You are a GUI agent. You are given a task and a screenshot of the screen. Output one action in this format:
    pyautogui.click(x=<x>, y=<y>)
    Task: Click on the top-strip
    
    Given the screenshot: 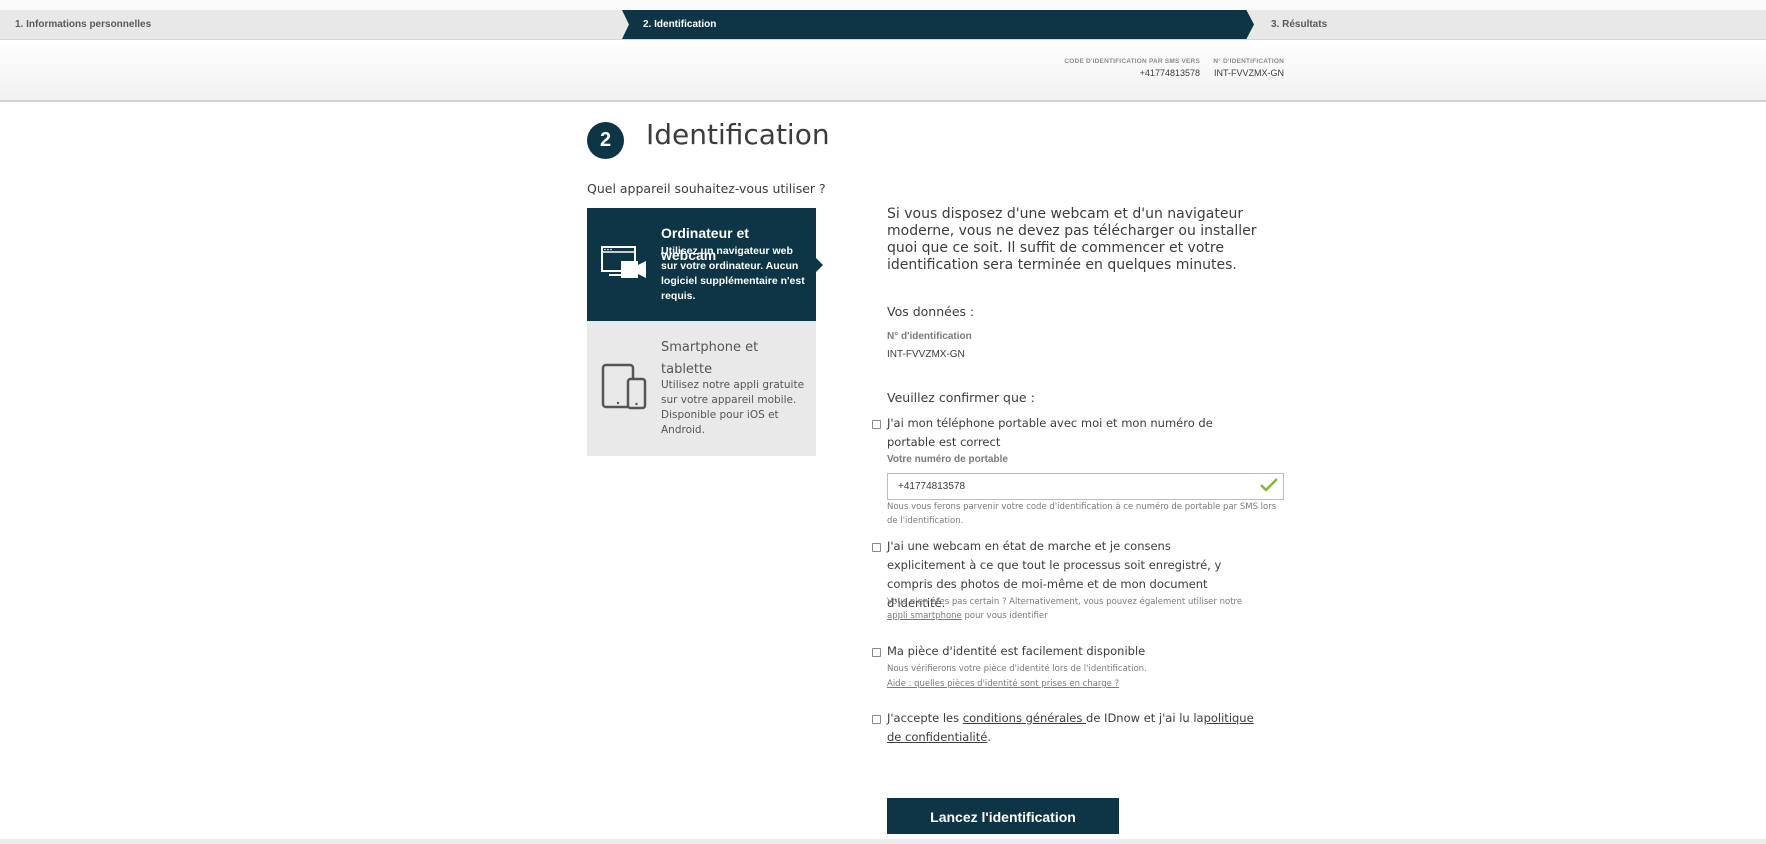 What is the action you would take?
    pyautogui.click(x=883, y=5)
    